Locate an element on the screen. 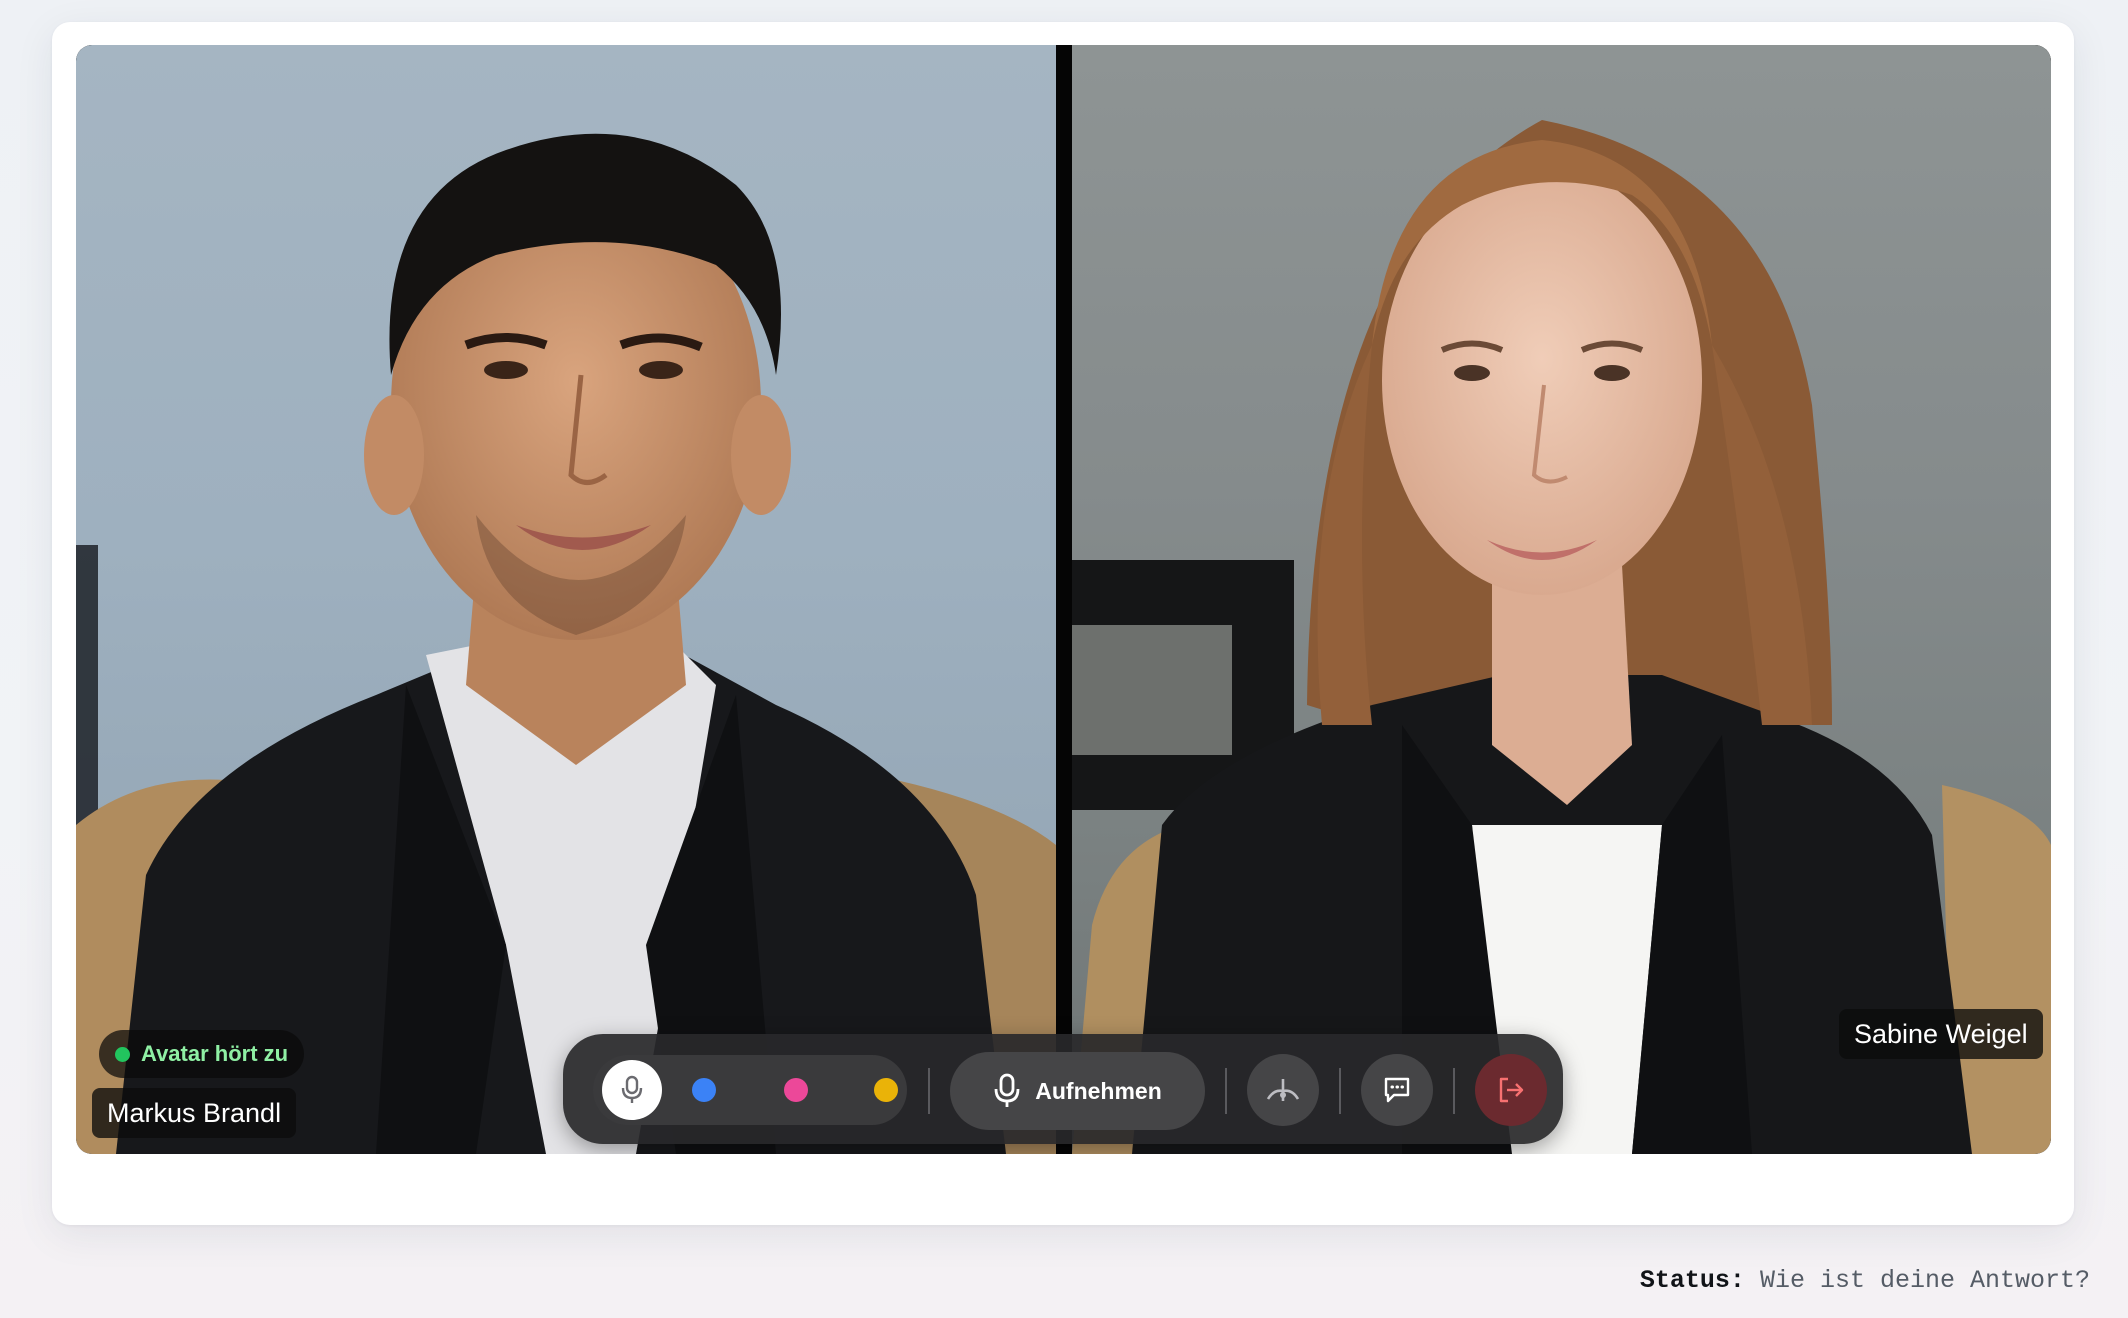 The height and width of the screenshot is (1318, 2128). mic-toggle-button is located at coordinates (632, 1090).